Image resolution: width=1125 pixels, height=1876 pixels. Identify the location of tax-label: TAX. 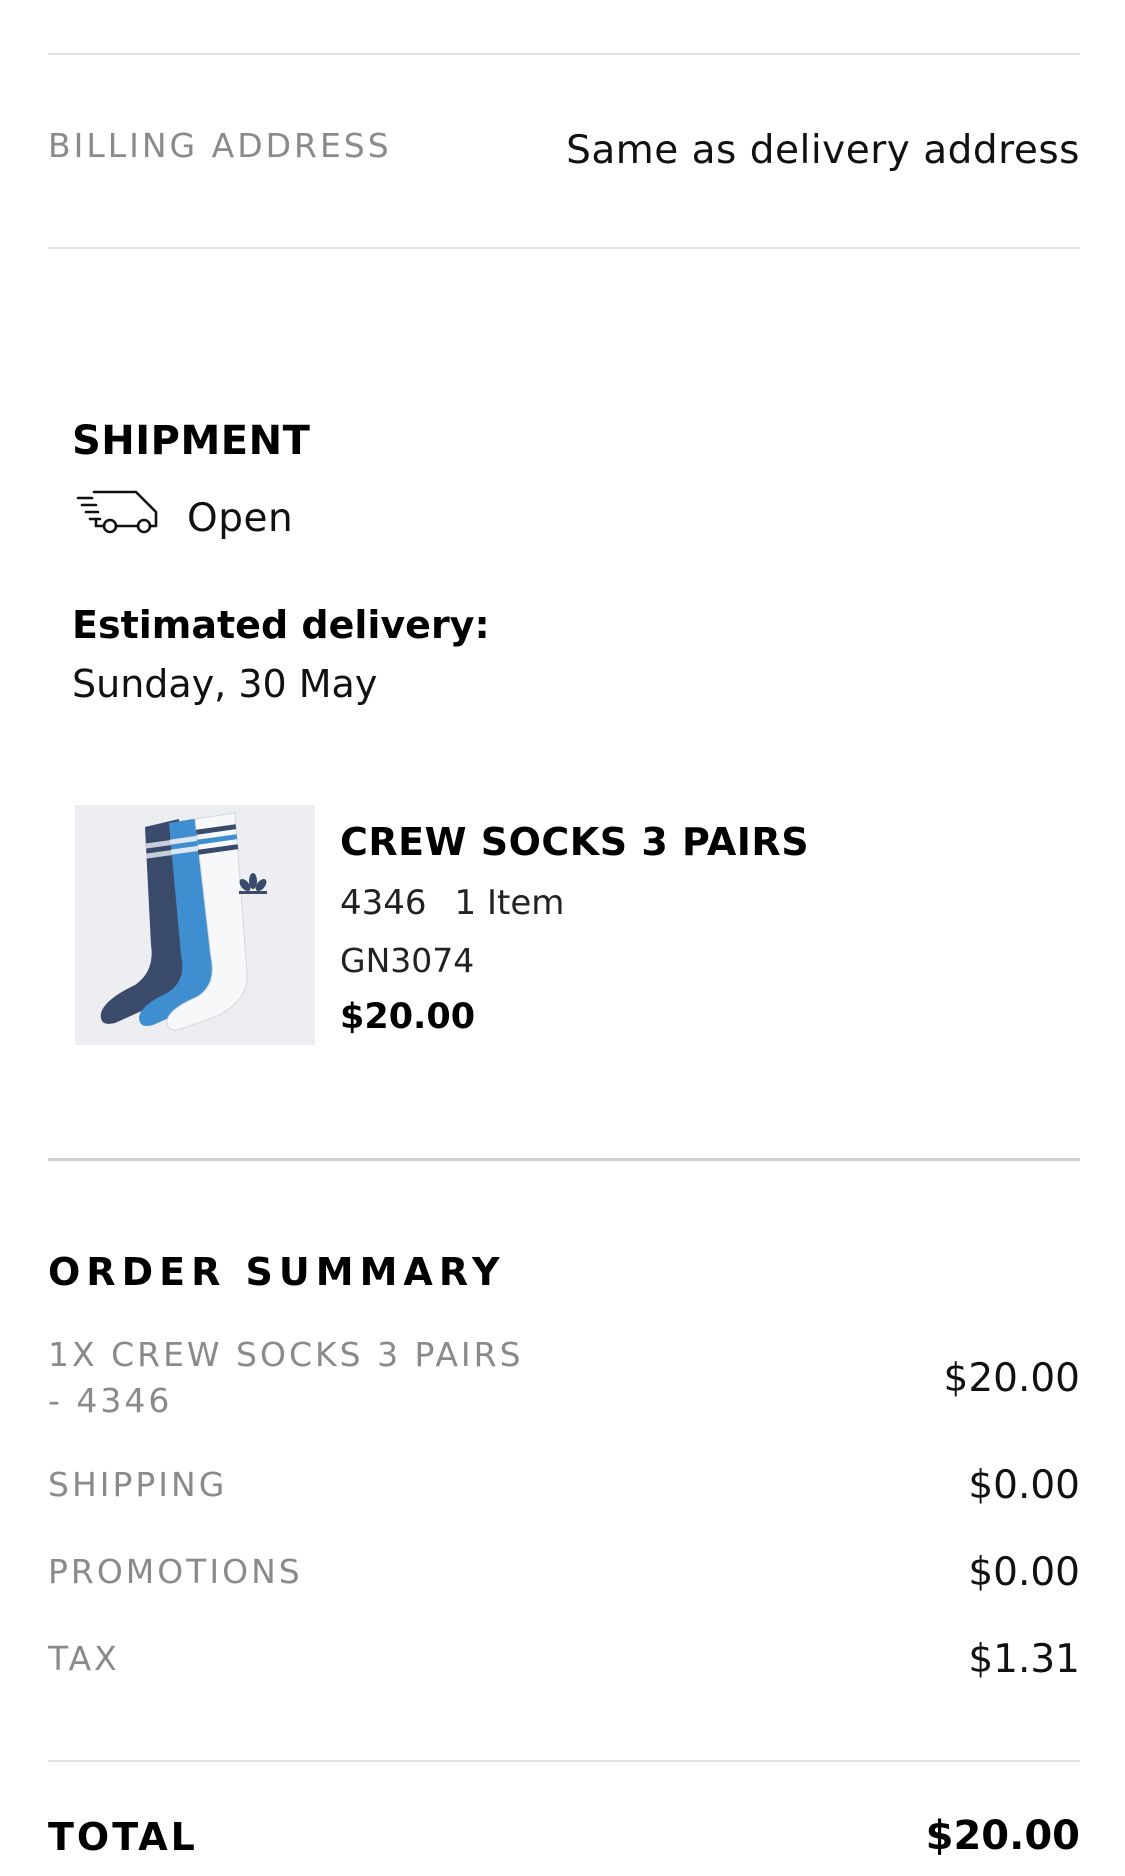
(84, 1658).